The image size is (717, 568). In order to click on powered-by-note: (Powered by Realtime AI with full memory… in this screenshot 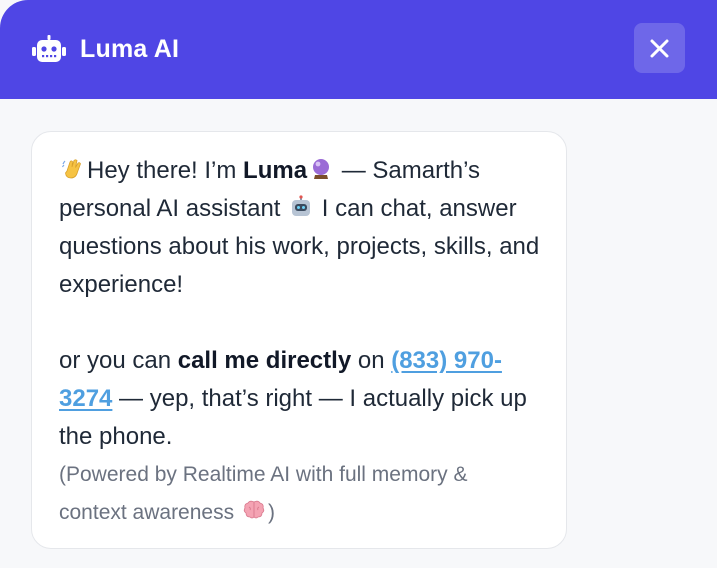, I will do `click(299, 494)`.